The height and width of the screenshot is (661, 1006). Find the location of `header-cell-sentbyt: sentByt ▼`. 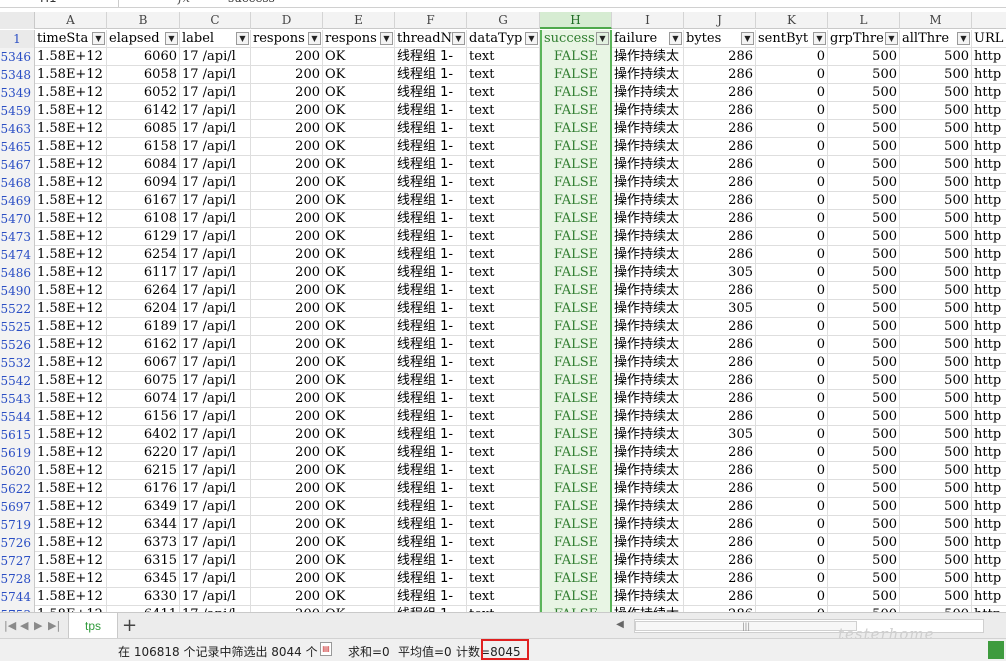

header-cell-sentbyt: sentByt ▼ is located at coordinates (792, 39).